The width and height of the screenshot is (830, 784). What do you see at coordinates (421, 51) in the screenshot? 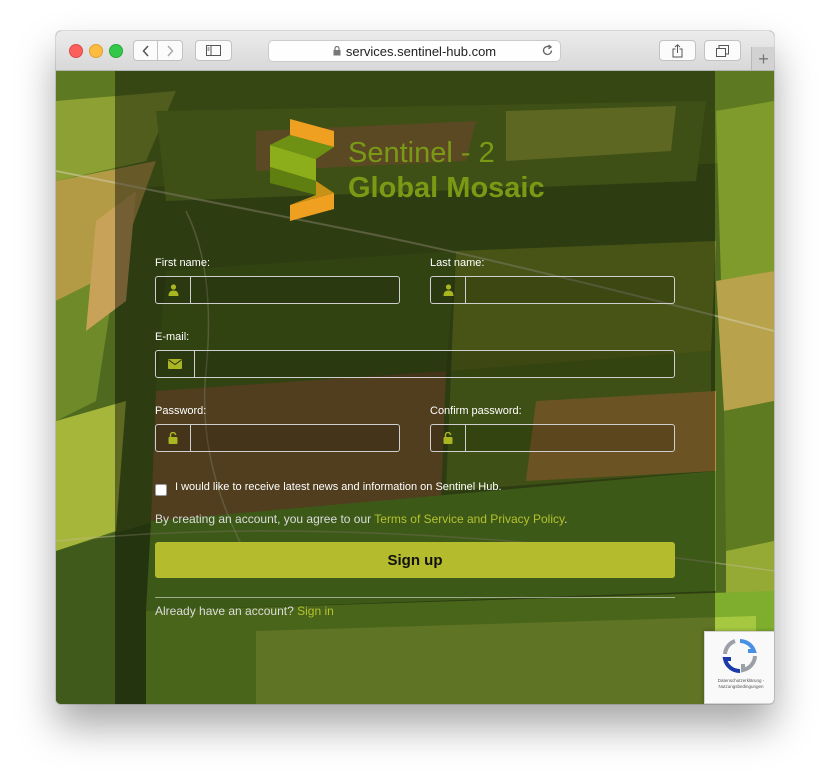
I see `address-url: services.sentinel-hub.com` at bounding box center [421, 51].